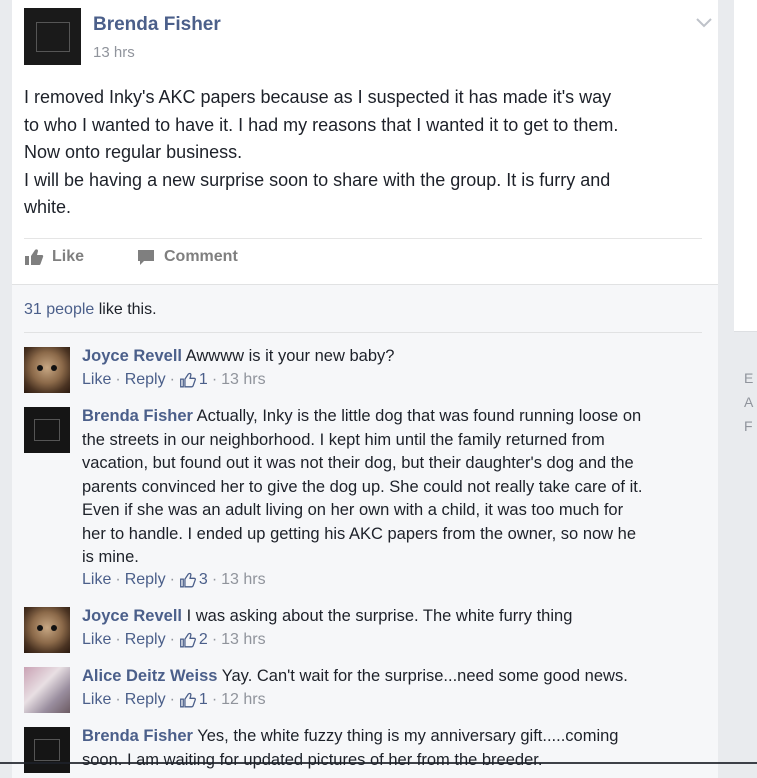 Image resolution: width=757 pixels, height=778 pixels. I want to click on comment-like-count: 2, so click(203, 640).